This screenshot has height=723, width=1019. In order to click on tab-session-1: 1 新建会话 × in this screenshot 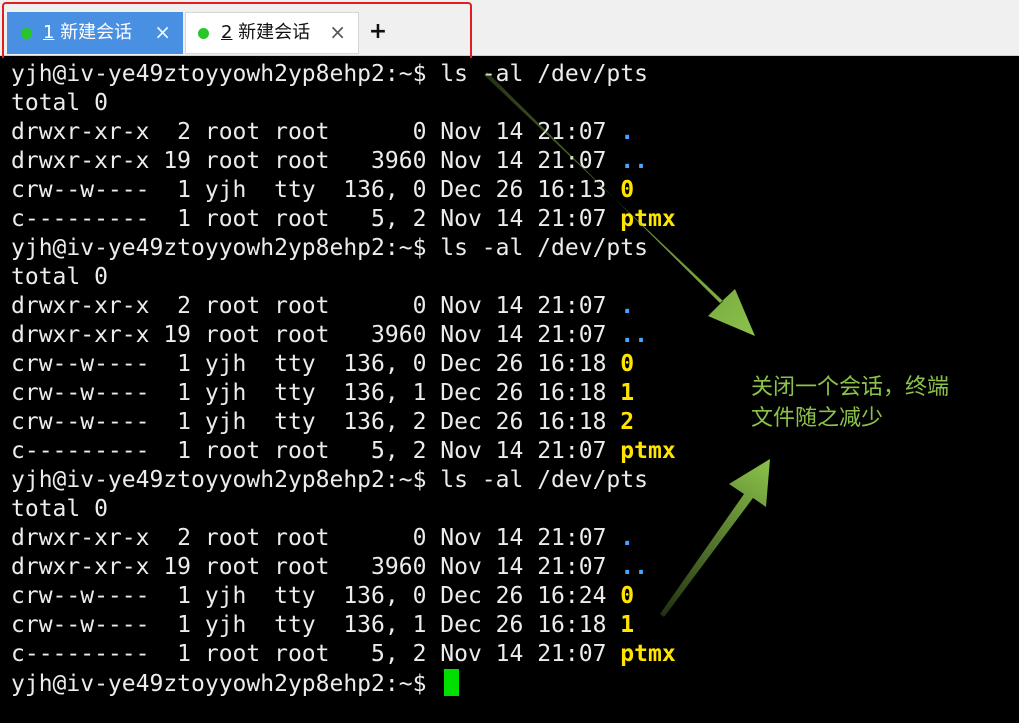, I will do `click(95, 33)`.